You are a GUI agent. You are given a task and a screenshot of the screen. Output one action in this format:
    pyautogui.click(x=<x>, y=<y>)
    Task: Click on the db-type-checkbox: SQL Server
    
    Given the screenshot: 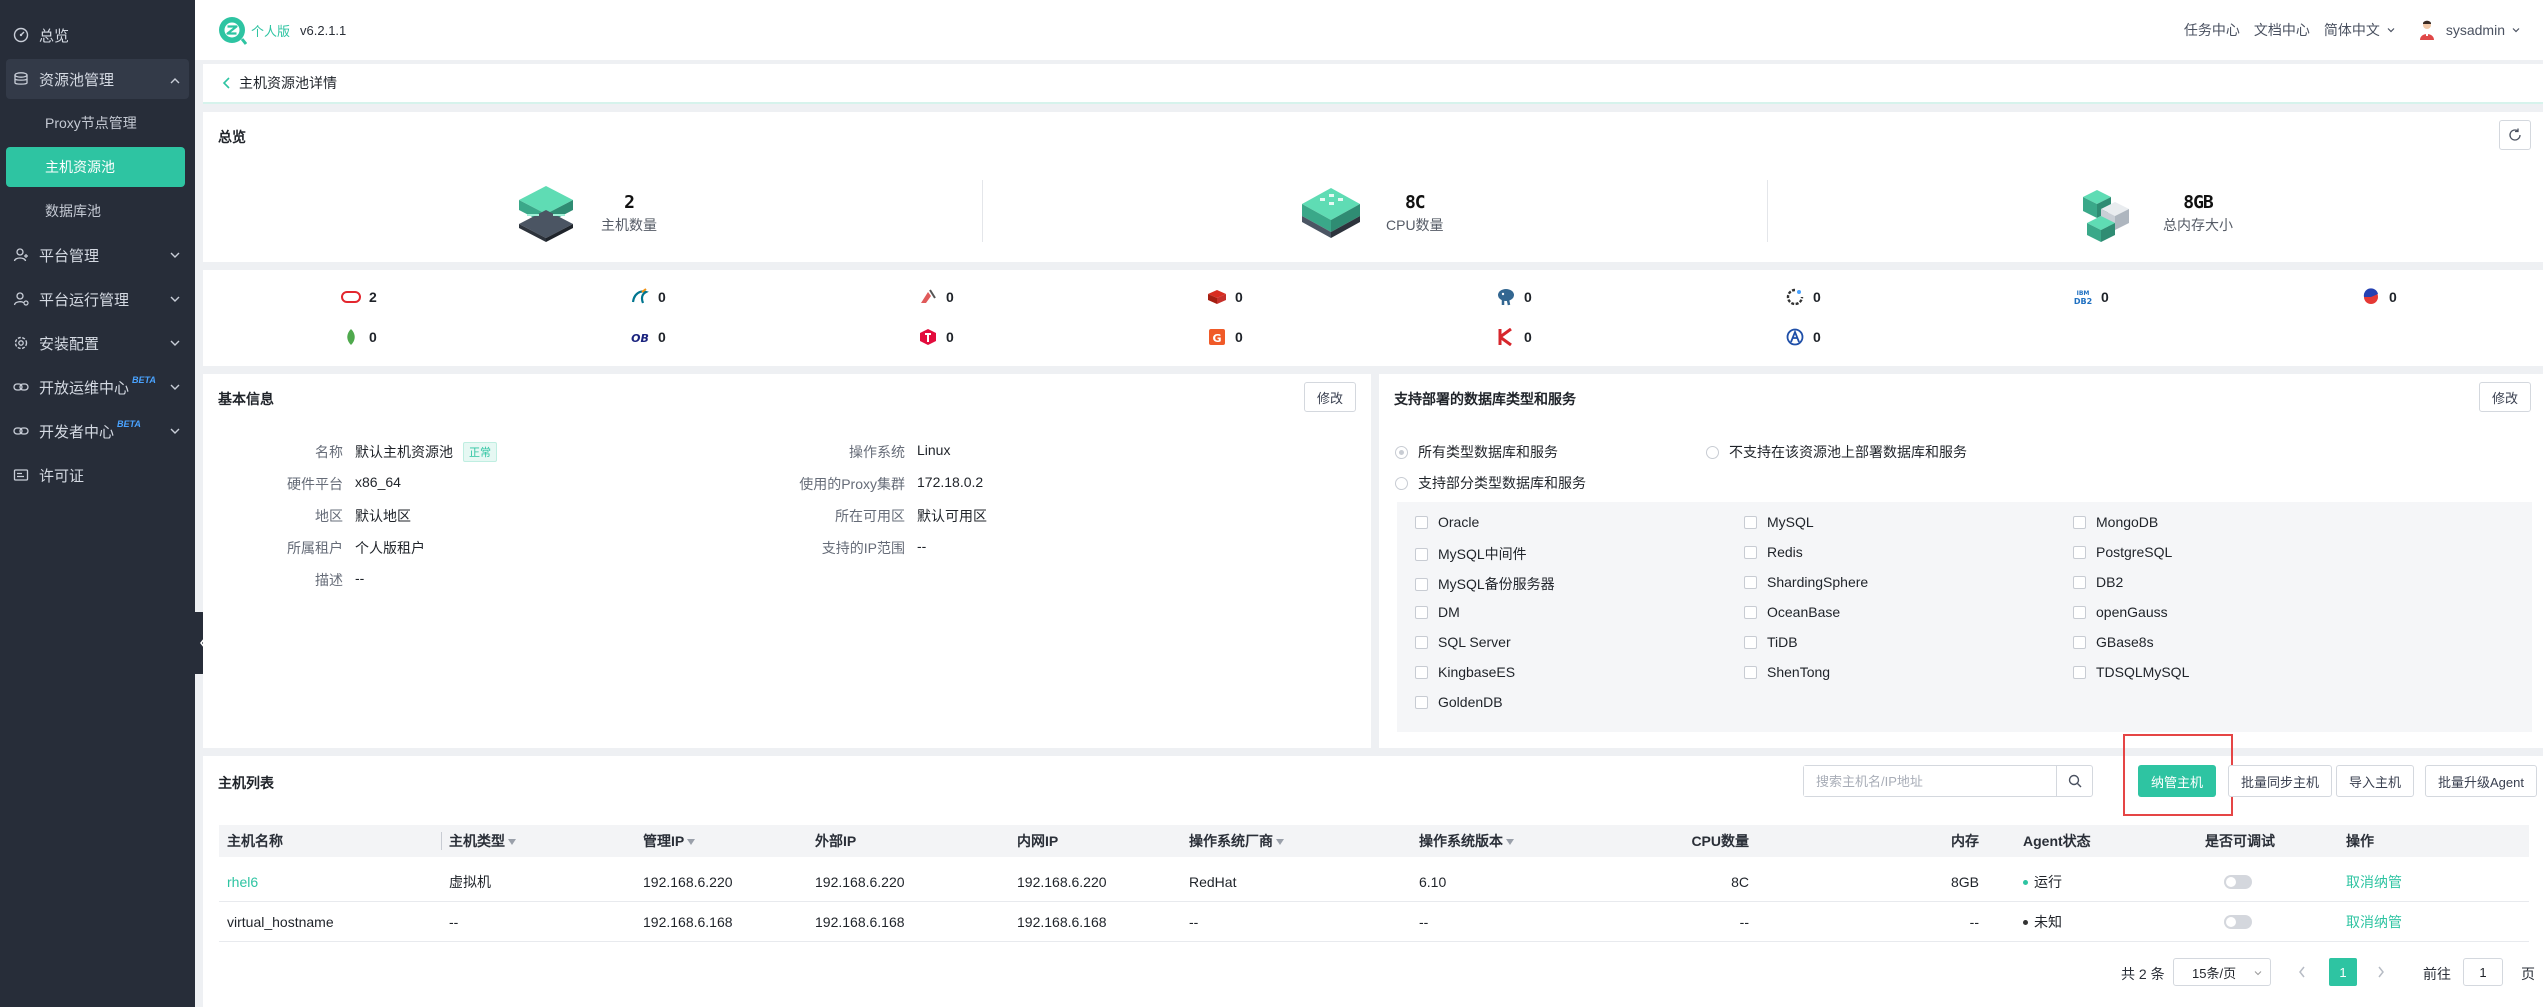 What is the action you would take?
    pyautogui.click(x=1463, y=642)
    